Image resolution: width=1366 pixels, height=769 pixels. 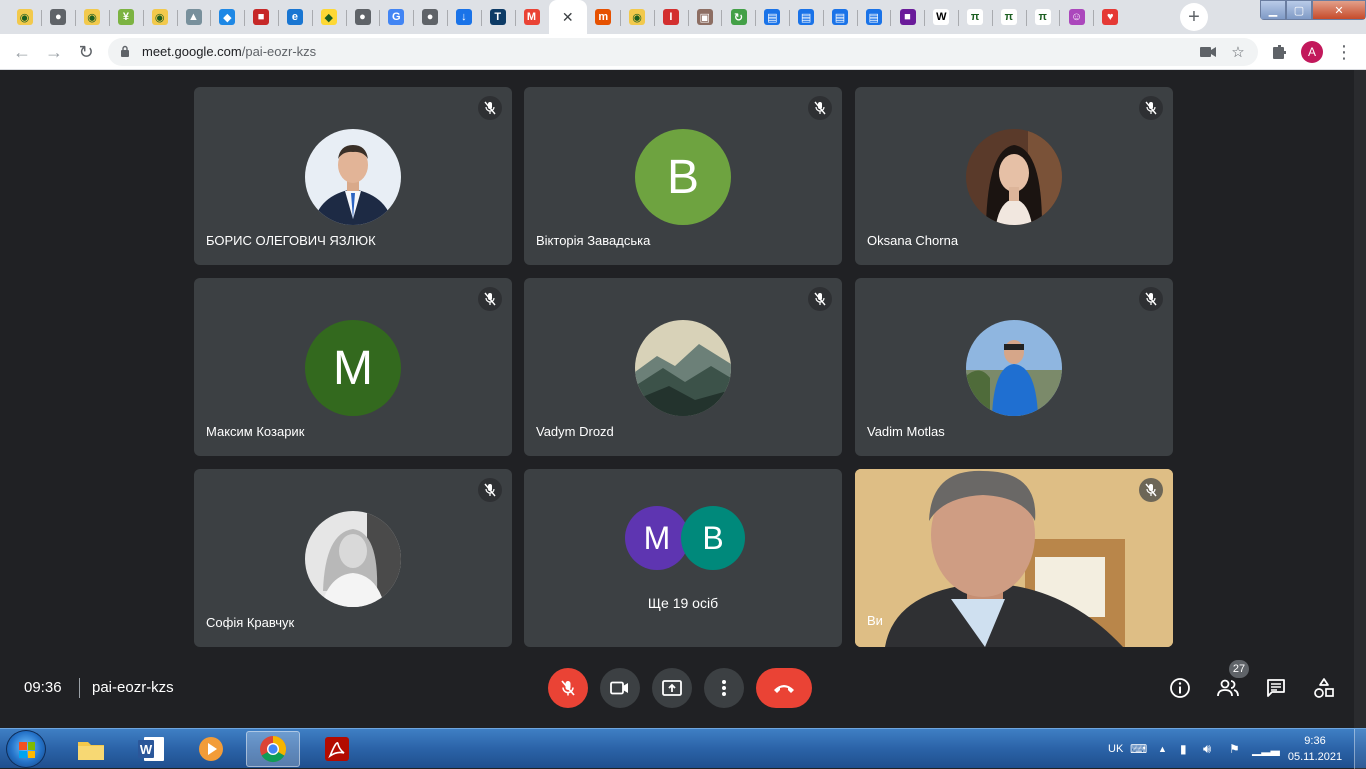 I want to click on globe-yellow-icon: ◉, so click(x=159, y=17).